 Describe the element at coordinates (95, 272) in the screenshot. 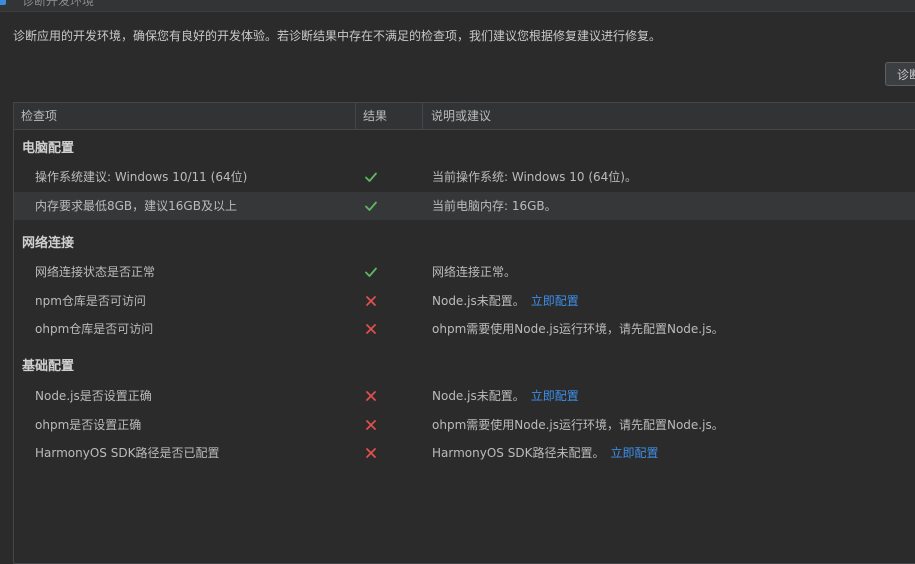

I see `check-item-label: 网络连接状态是否正常` at that location.